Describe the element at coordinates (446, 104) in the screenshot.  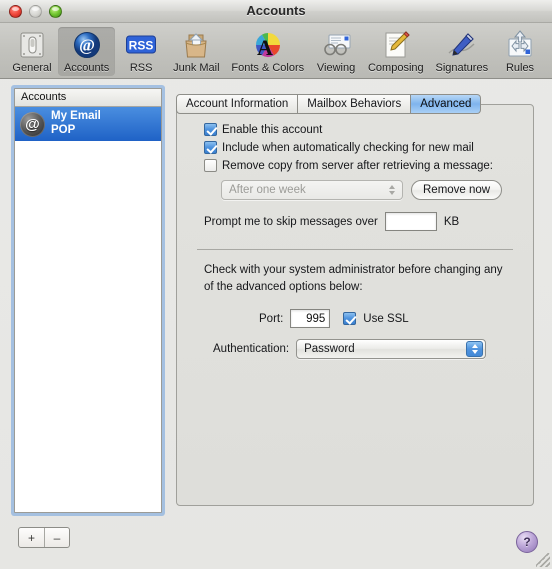
I see `tab-advanced: Advanced` at that location.